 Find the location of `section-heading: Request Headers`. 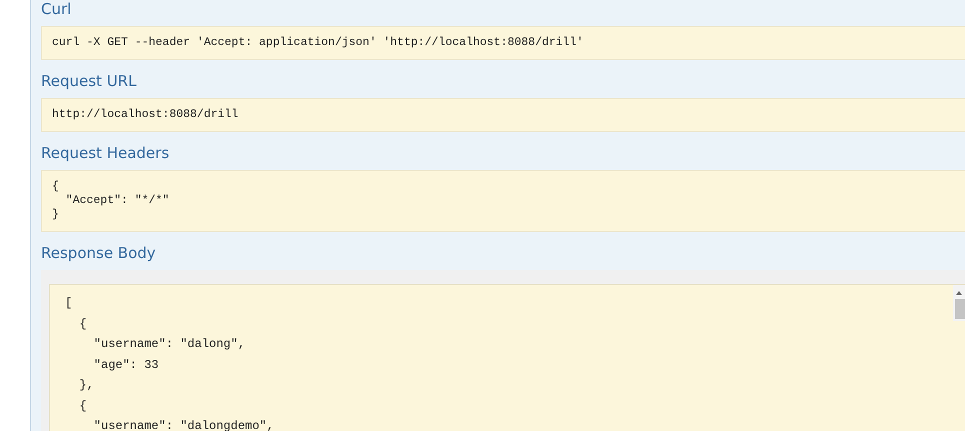

section-heading: Request Headers is located at coordinates (105, 153).